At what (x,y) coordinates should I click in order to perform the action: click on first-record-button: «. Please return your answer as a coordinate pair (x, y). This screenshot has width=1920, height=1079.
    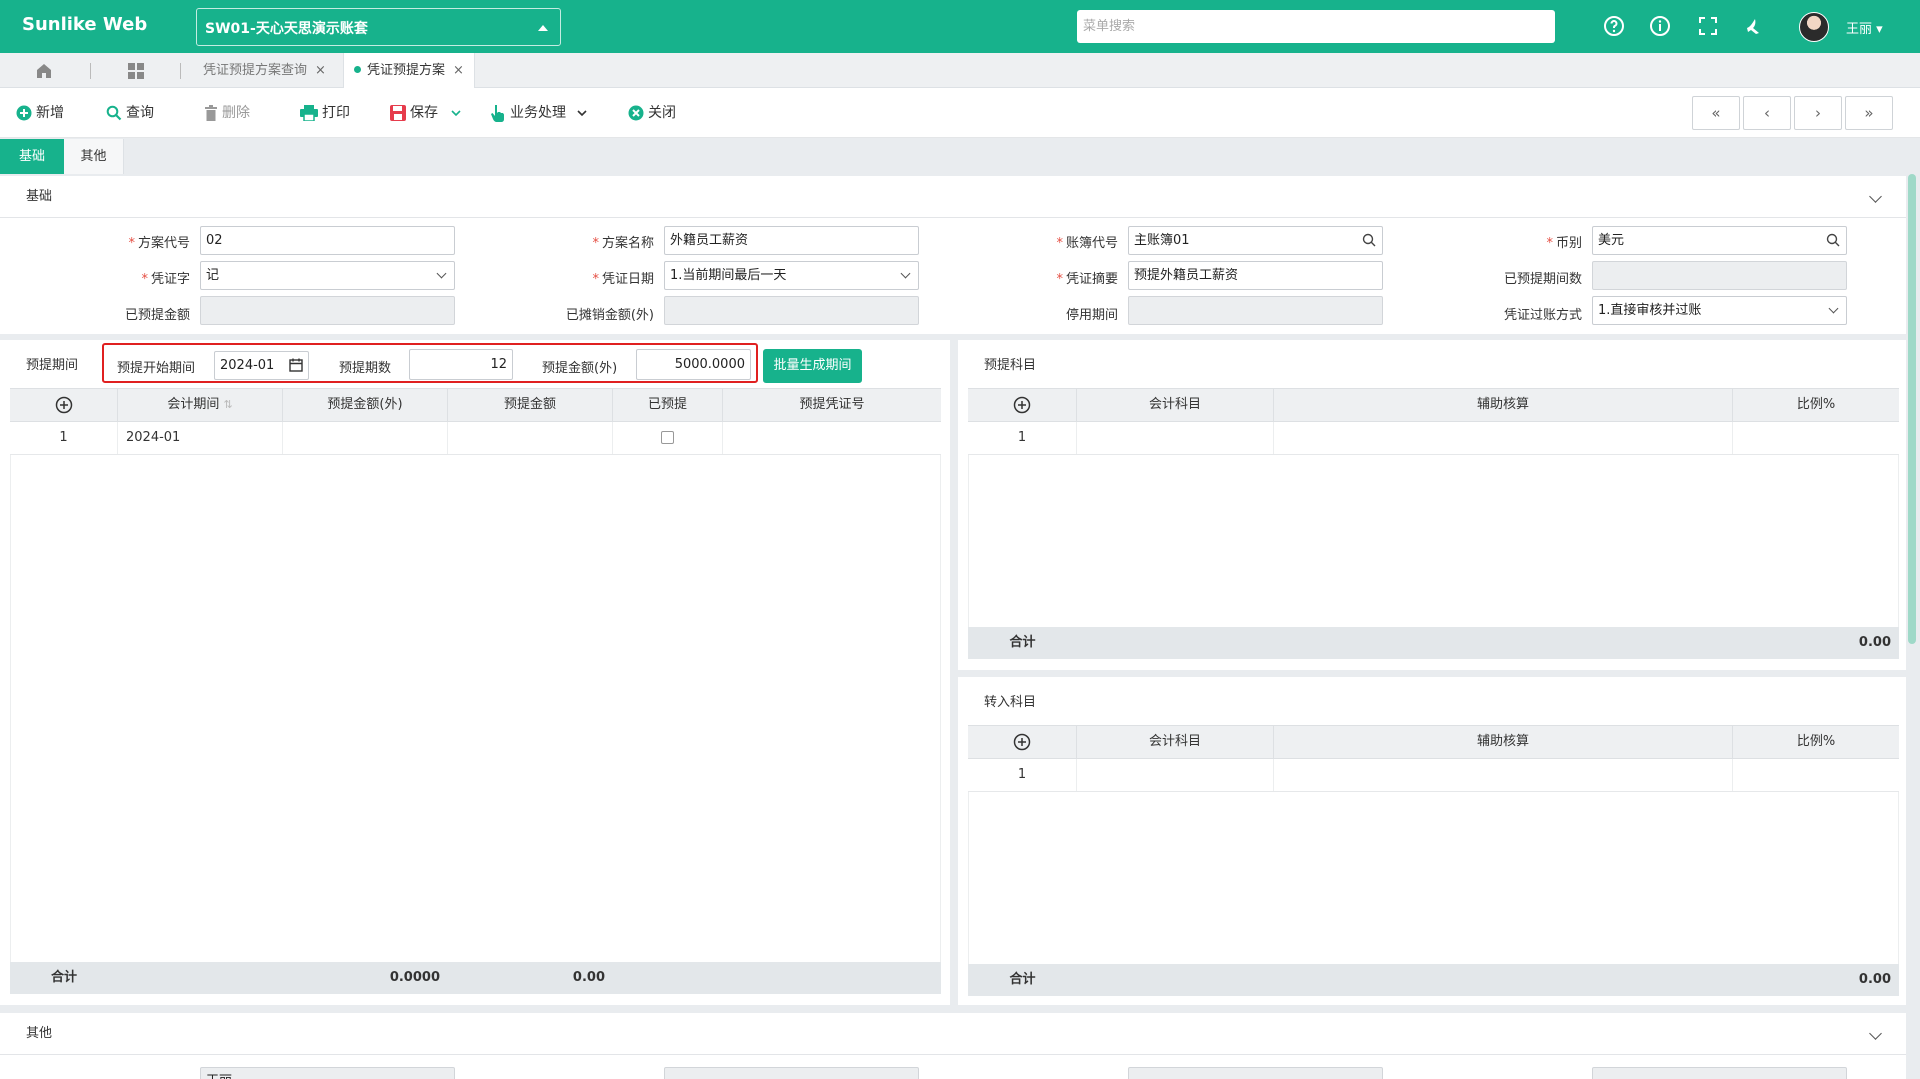
    Looking at the image, I should click on (1716, 113).